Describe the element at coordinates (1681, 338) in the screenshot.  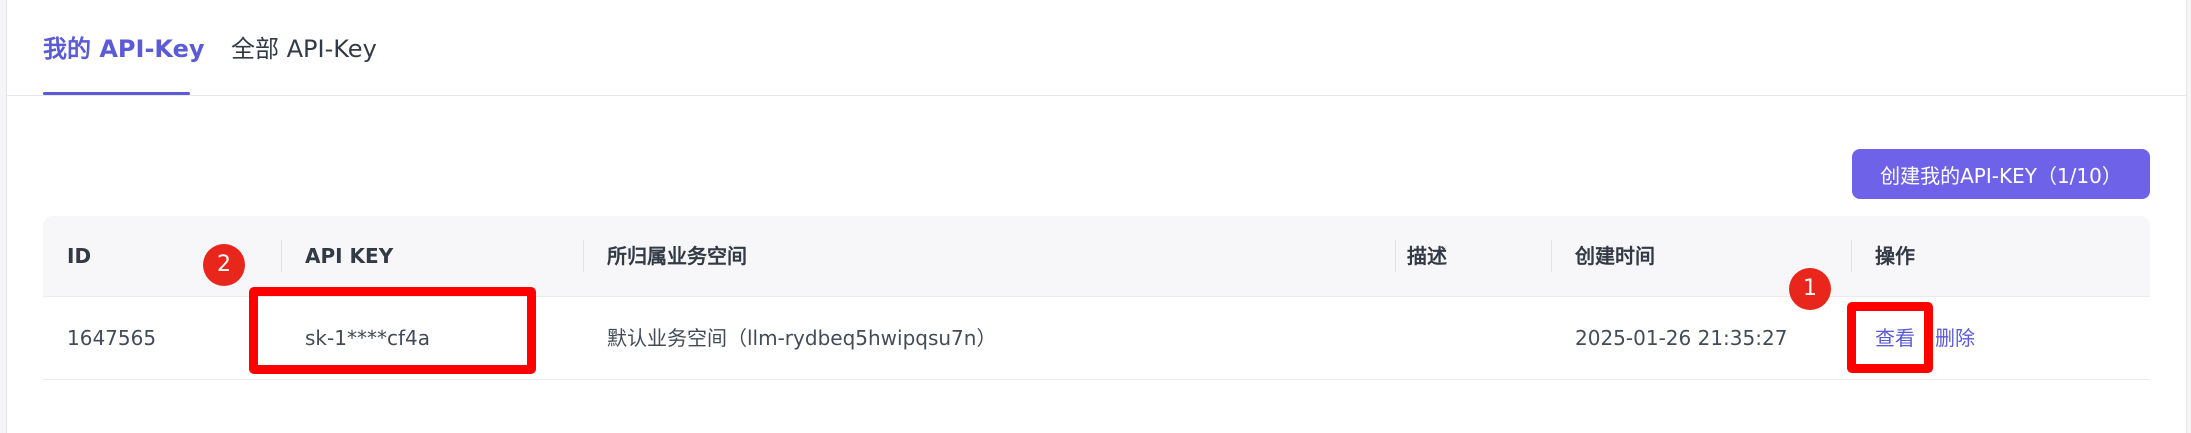
I see `row-created-at: 2025-01-26 21:35:27` at that location.